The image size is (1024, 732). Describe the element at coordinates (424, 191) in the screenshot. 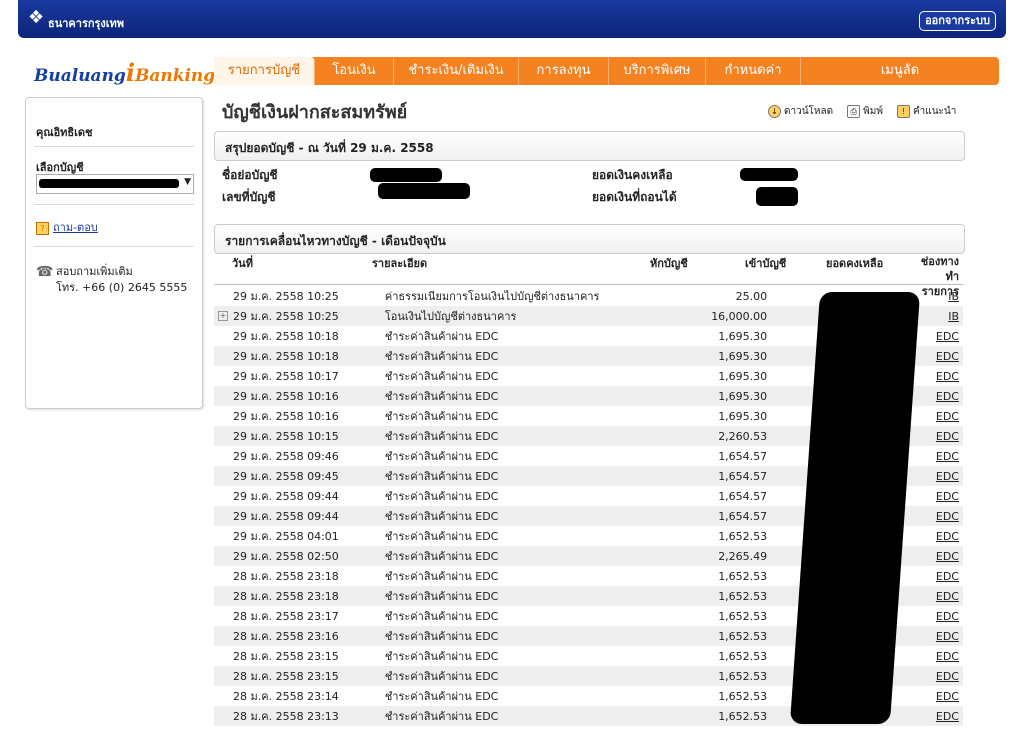

I see `redacted-account-number` at that location.